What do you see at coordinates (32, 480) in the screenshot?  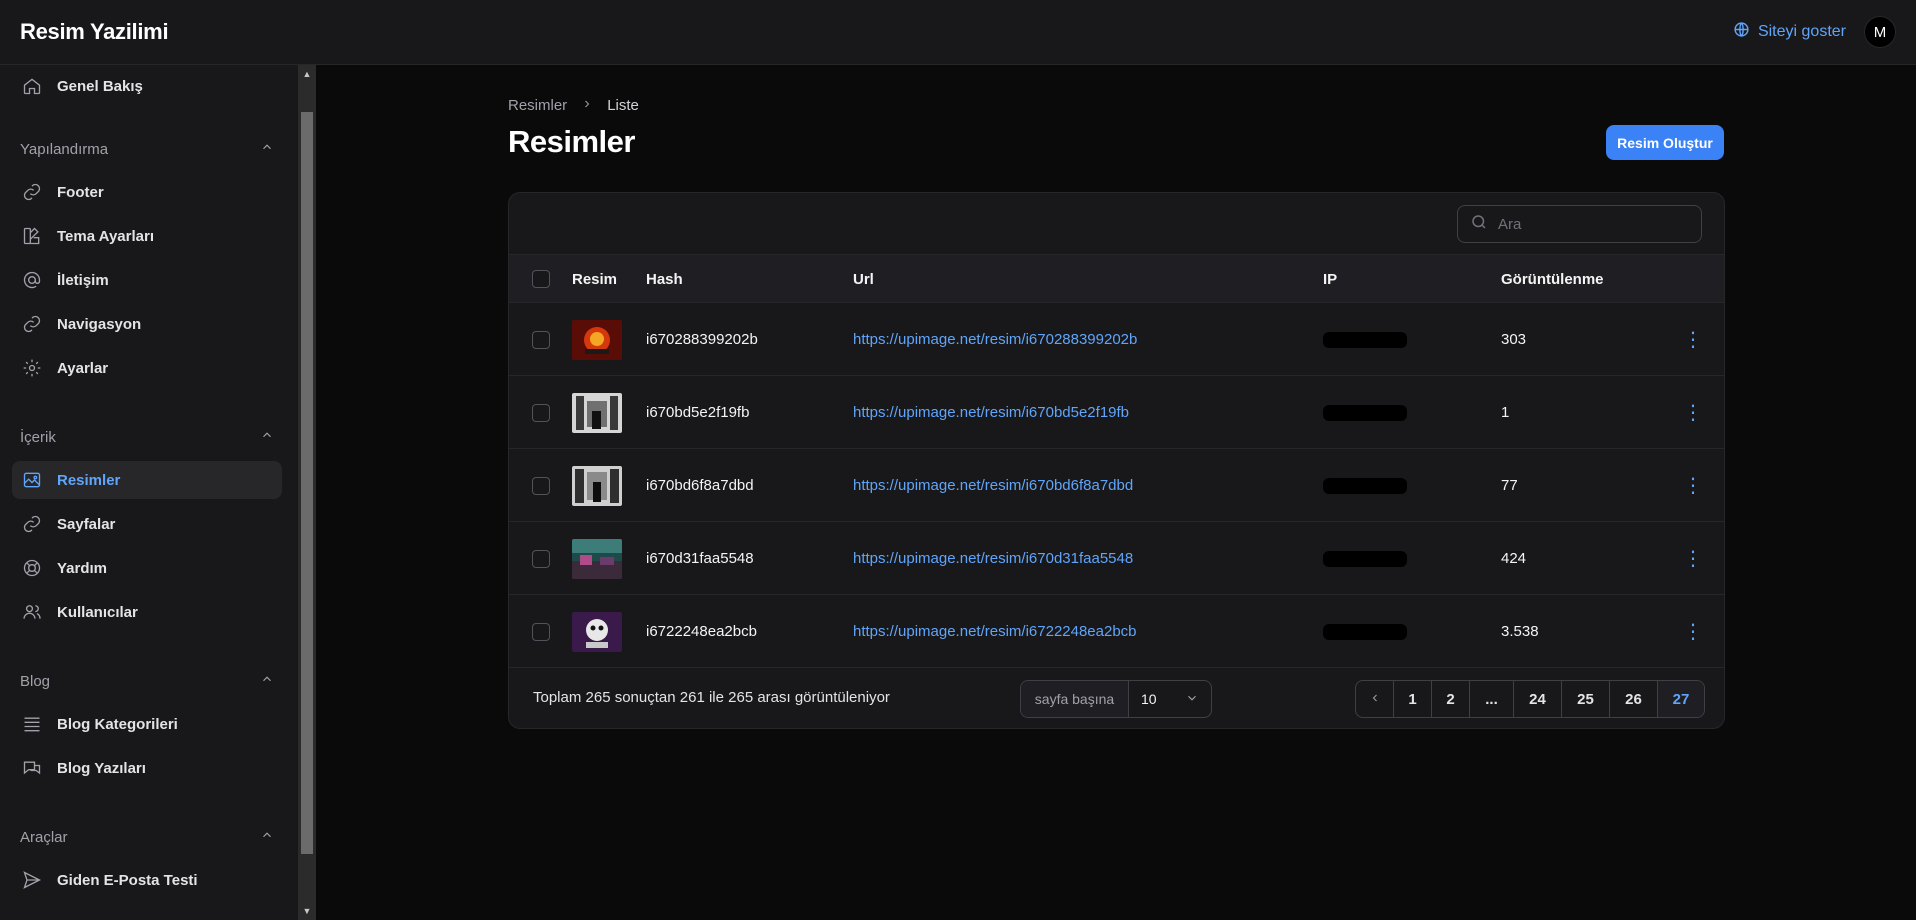 I see `image-icon` at bounding box center [32, 480].